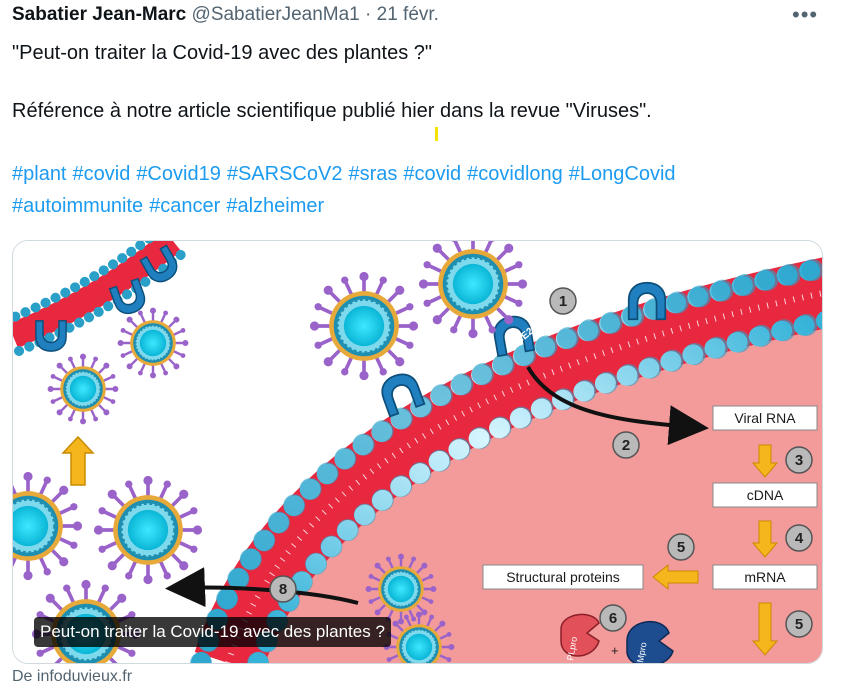  What do you see at coordinates (805, 15) in the screenshot?
I see `more-options-icon: •••` at bounding box center [805, 15].